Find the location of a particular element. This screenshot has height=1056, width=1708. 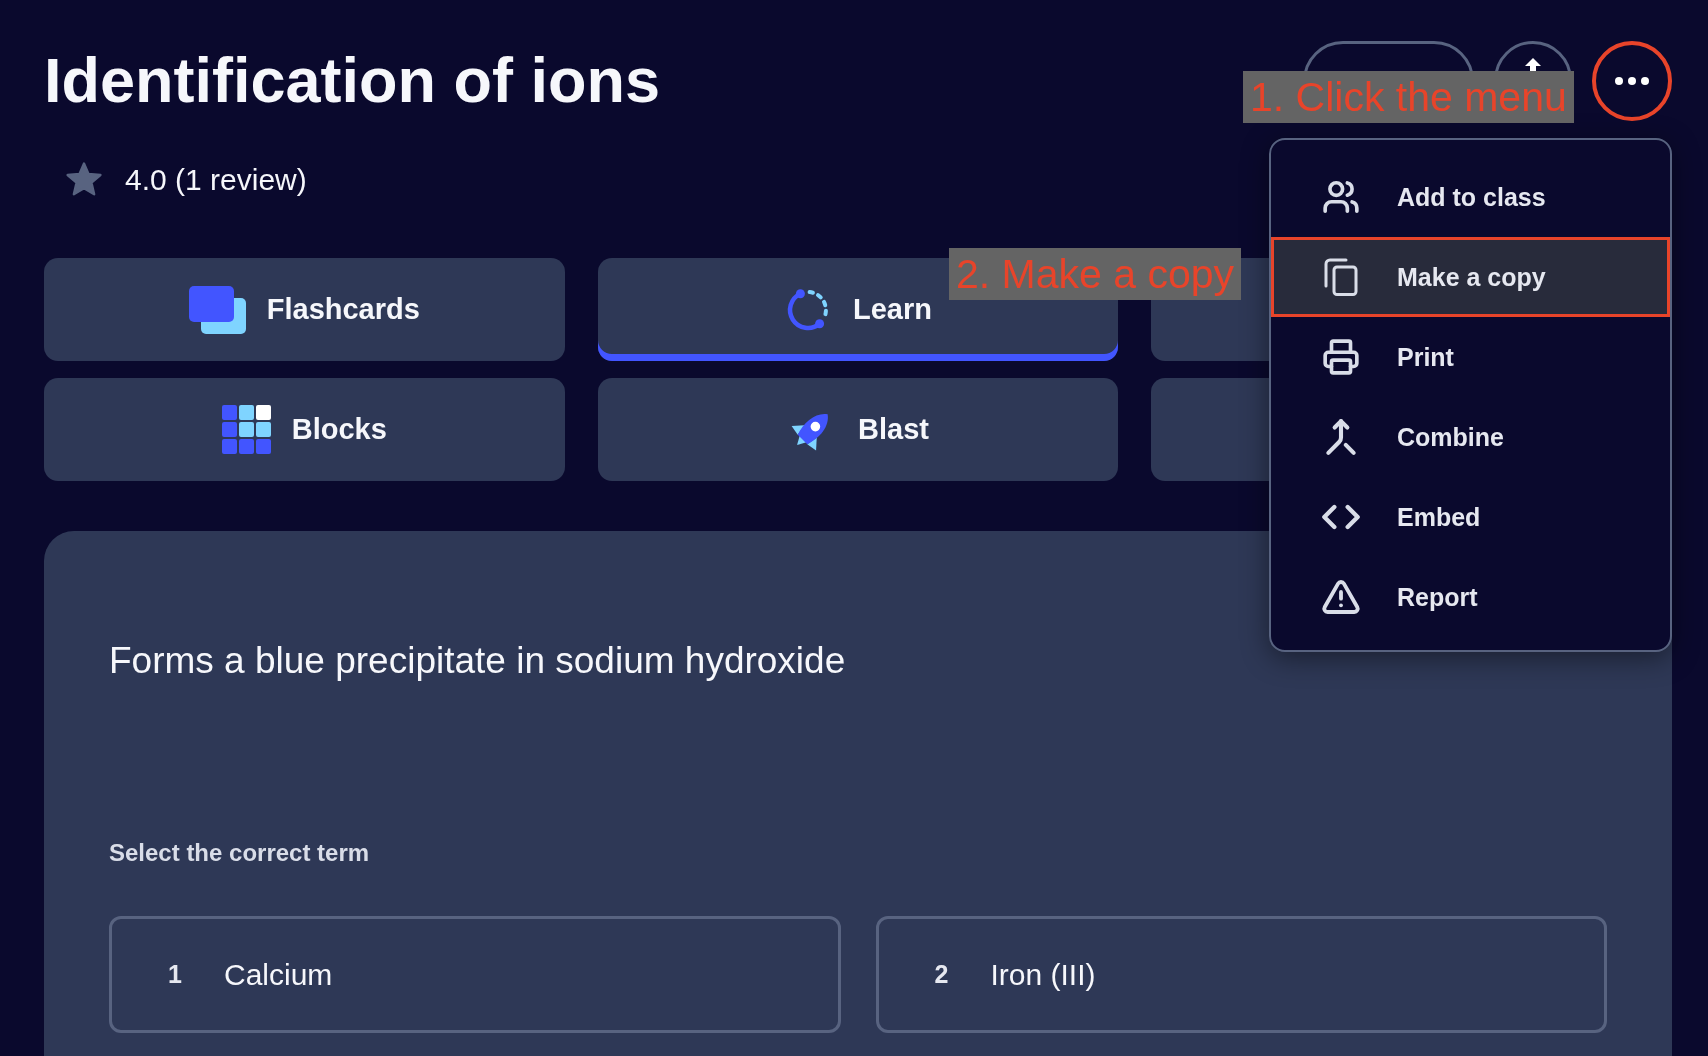

more-options-button is located at coordinates (1632, 81).